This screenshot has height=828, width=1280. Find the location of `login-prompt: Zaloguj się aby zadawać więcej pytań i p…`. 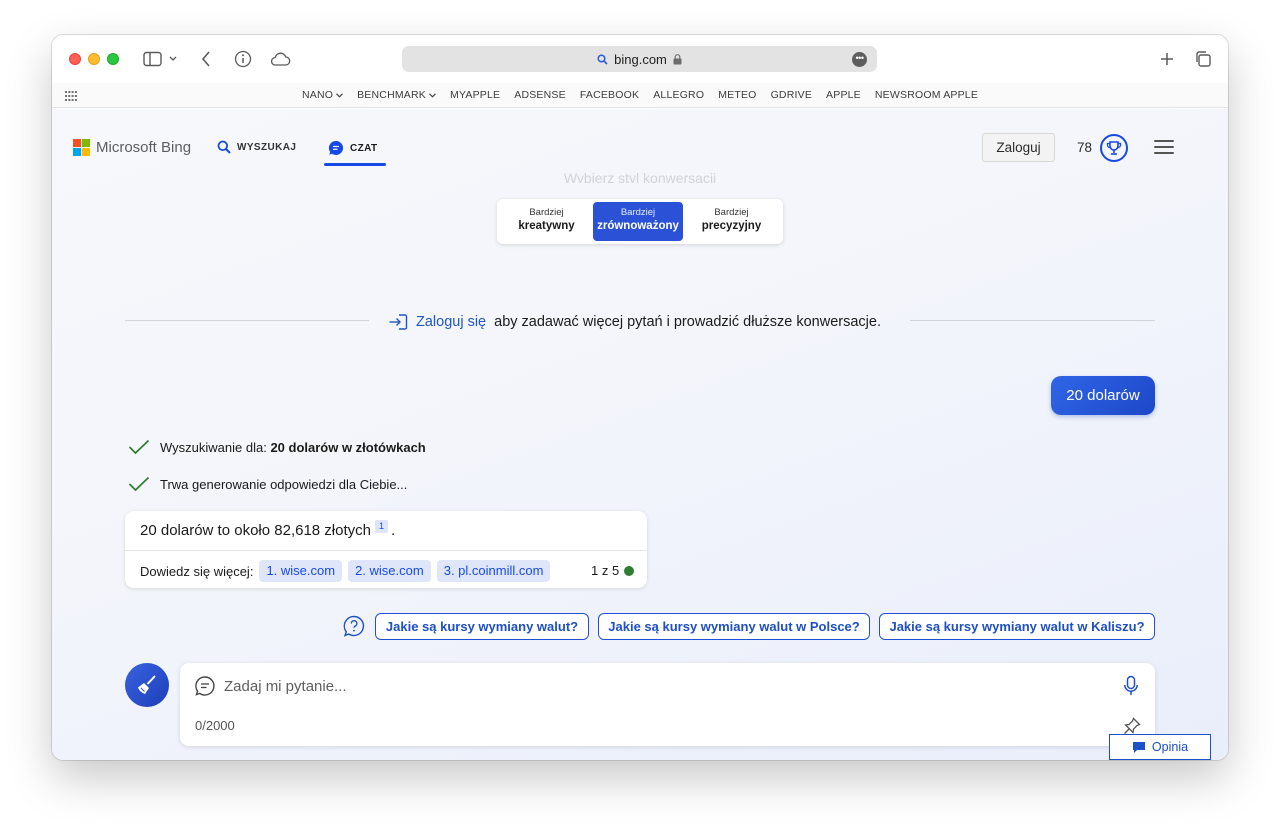

login-prompt: Zaloguj się aby zadawać więcej pytań i p… is located at coordinates (634, 322).